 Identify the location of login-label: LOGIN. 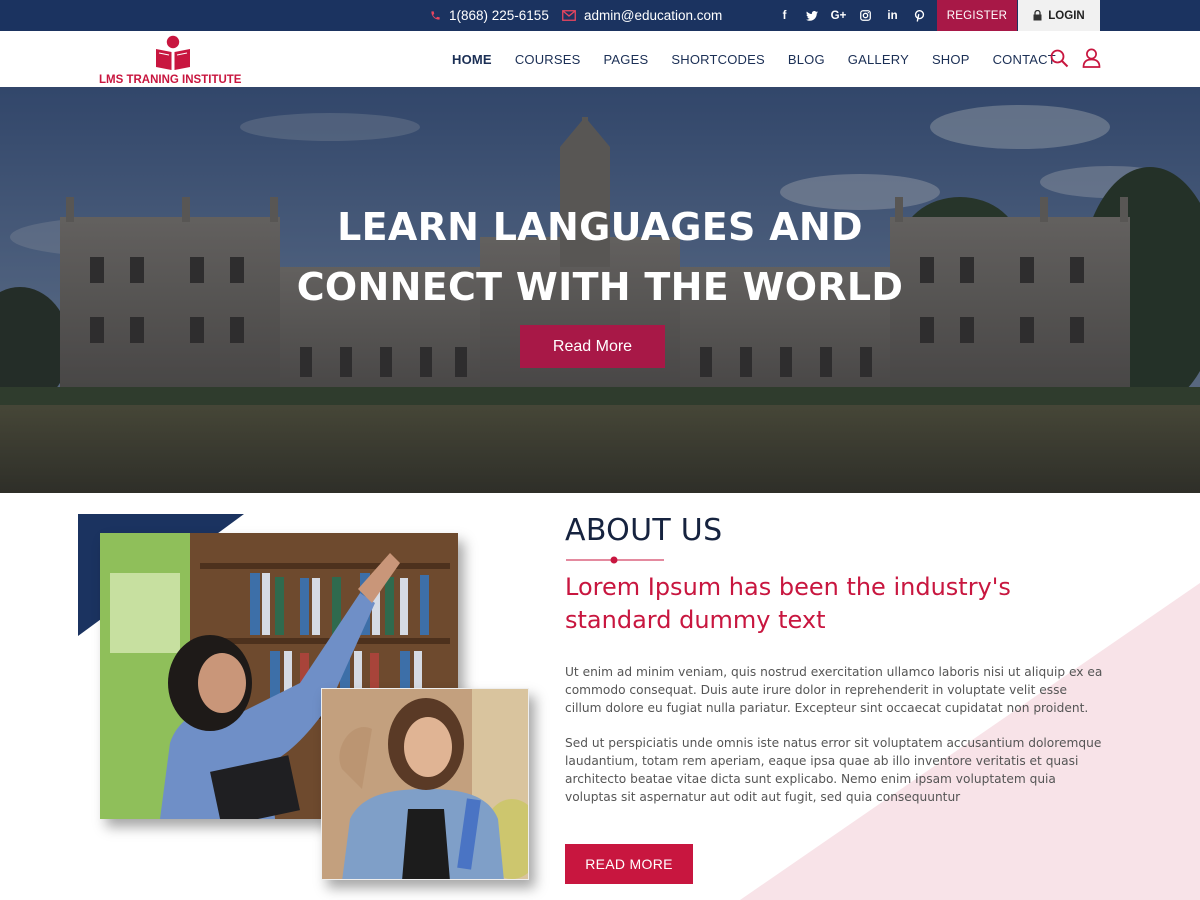
(1066, 15).